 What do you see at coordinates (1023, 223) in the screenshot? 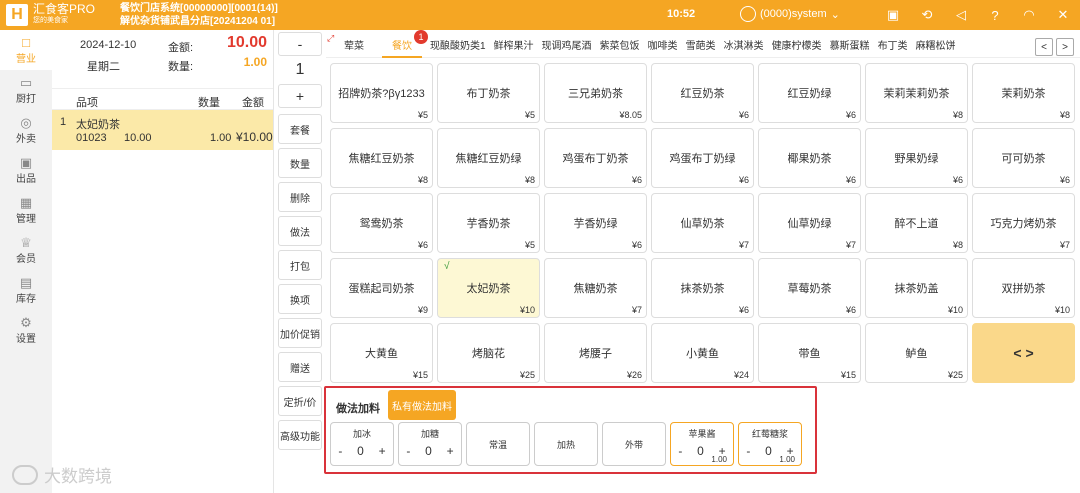
I see `product-tile: 巧克力烤奶茶 ¥7` at bounding box center [1023, 223].